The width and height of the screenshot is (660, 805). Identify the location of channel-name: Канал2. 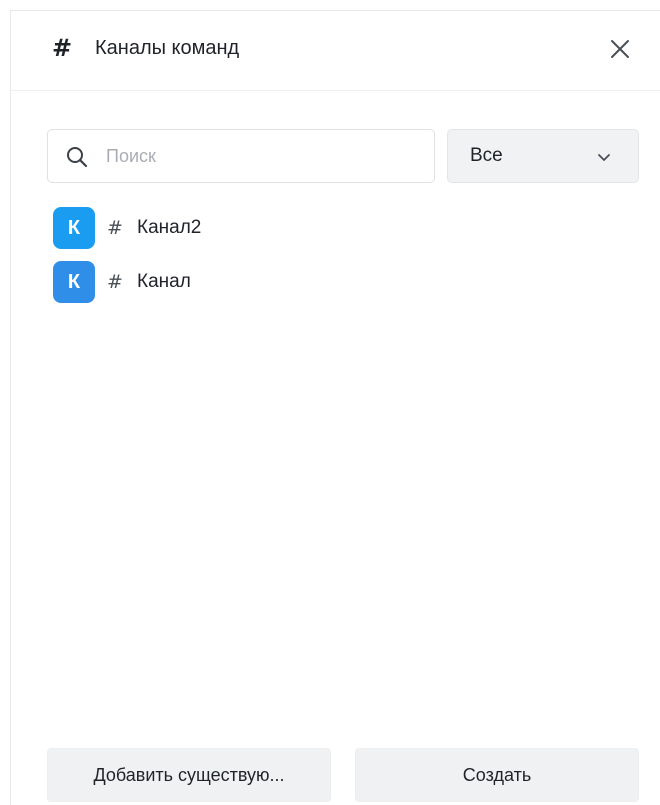
(169, 227).